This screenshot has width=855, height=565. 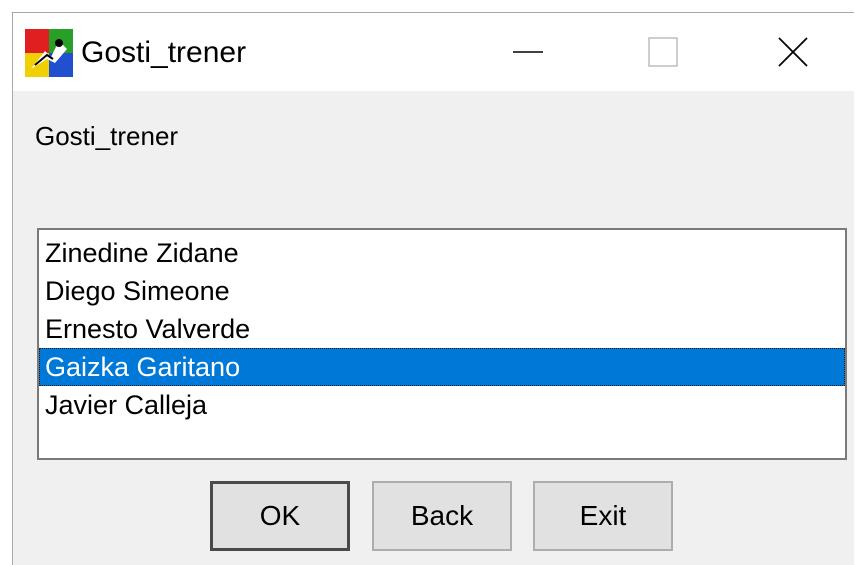 What do you see at coordinates (164, 52) in the screenshot?
I see `window-title: Gosti_trener` at bounding box center [164, 52].